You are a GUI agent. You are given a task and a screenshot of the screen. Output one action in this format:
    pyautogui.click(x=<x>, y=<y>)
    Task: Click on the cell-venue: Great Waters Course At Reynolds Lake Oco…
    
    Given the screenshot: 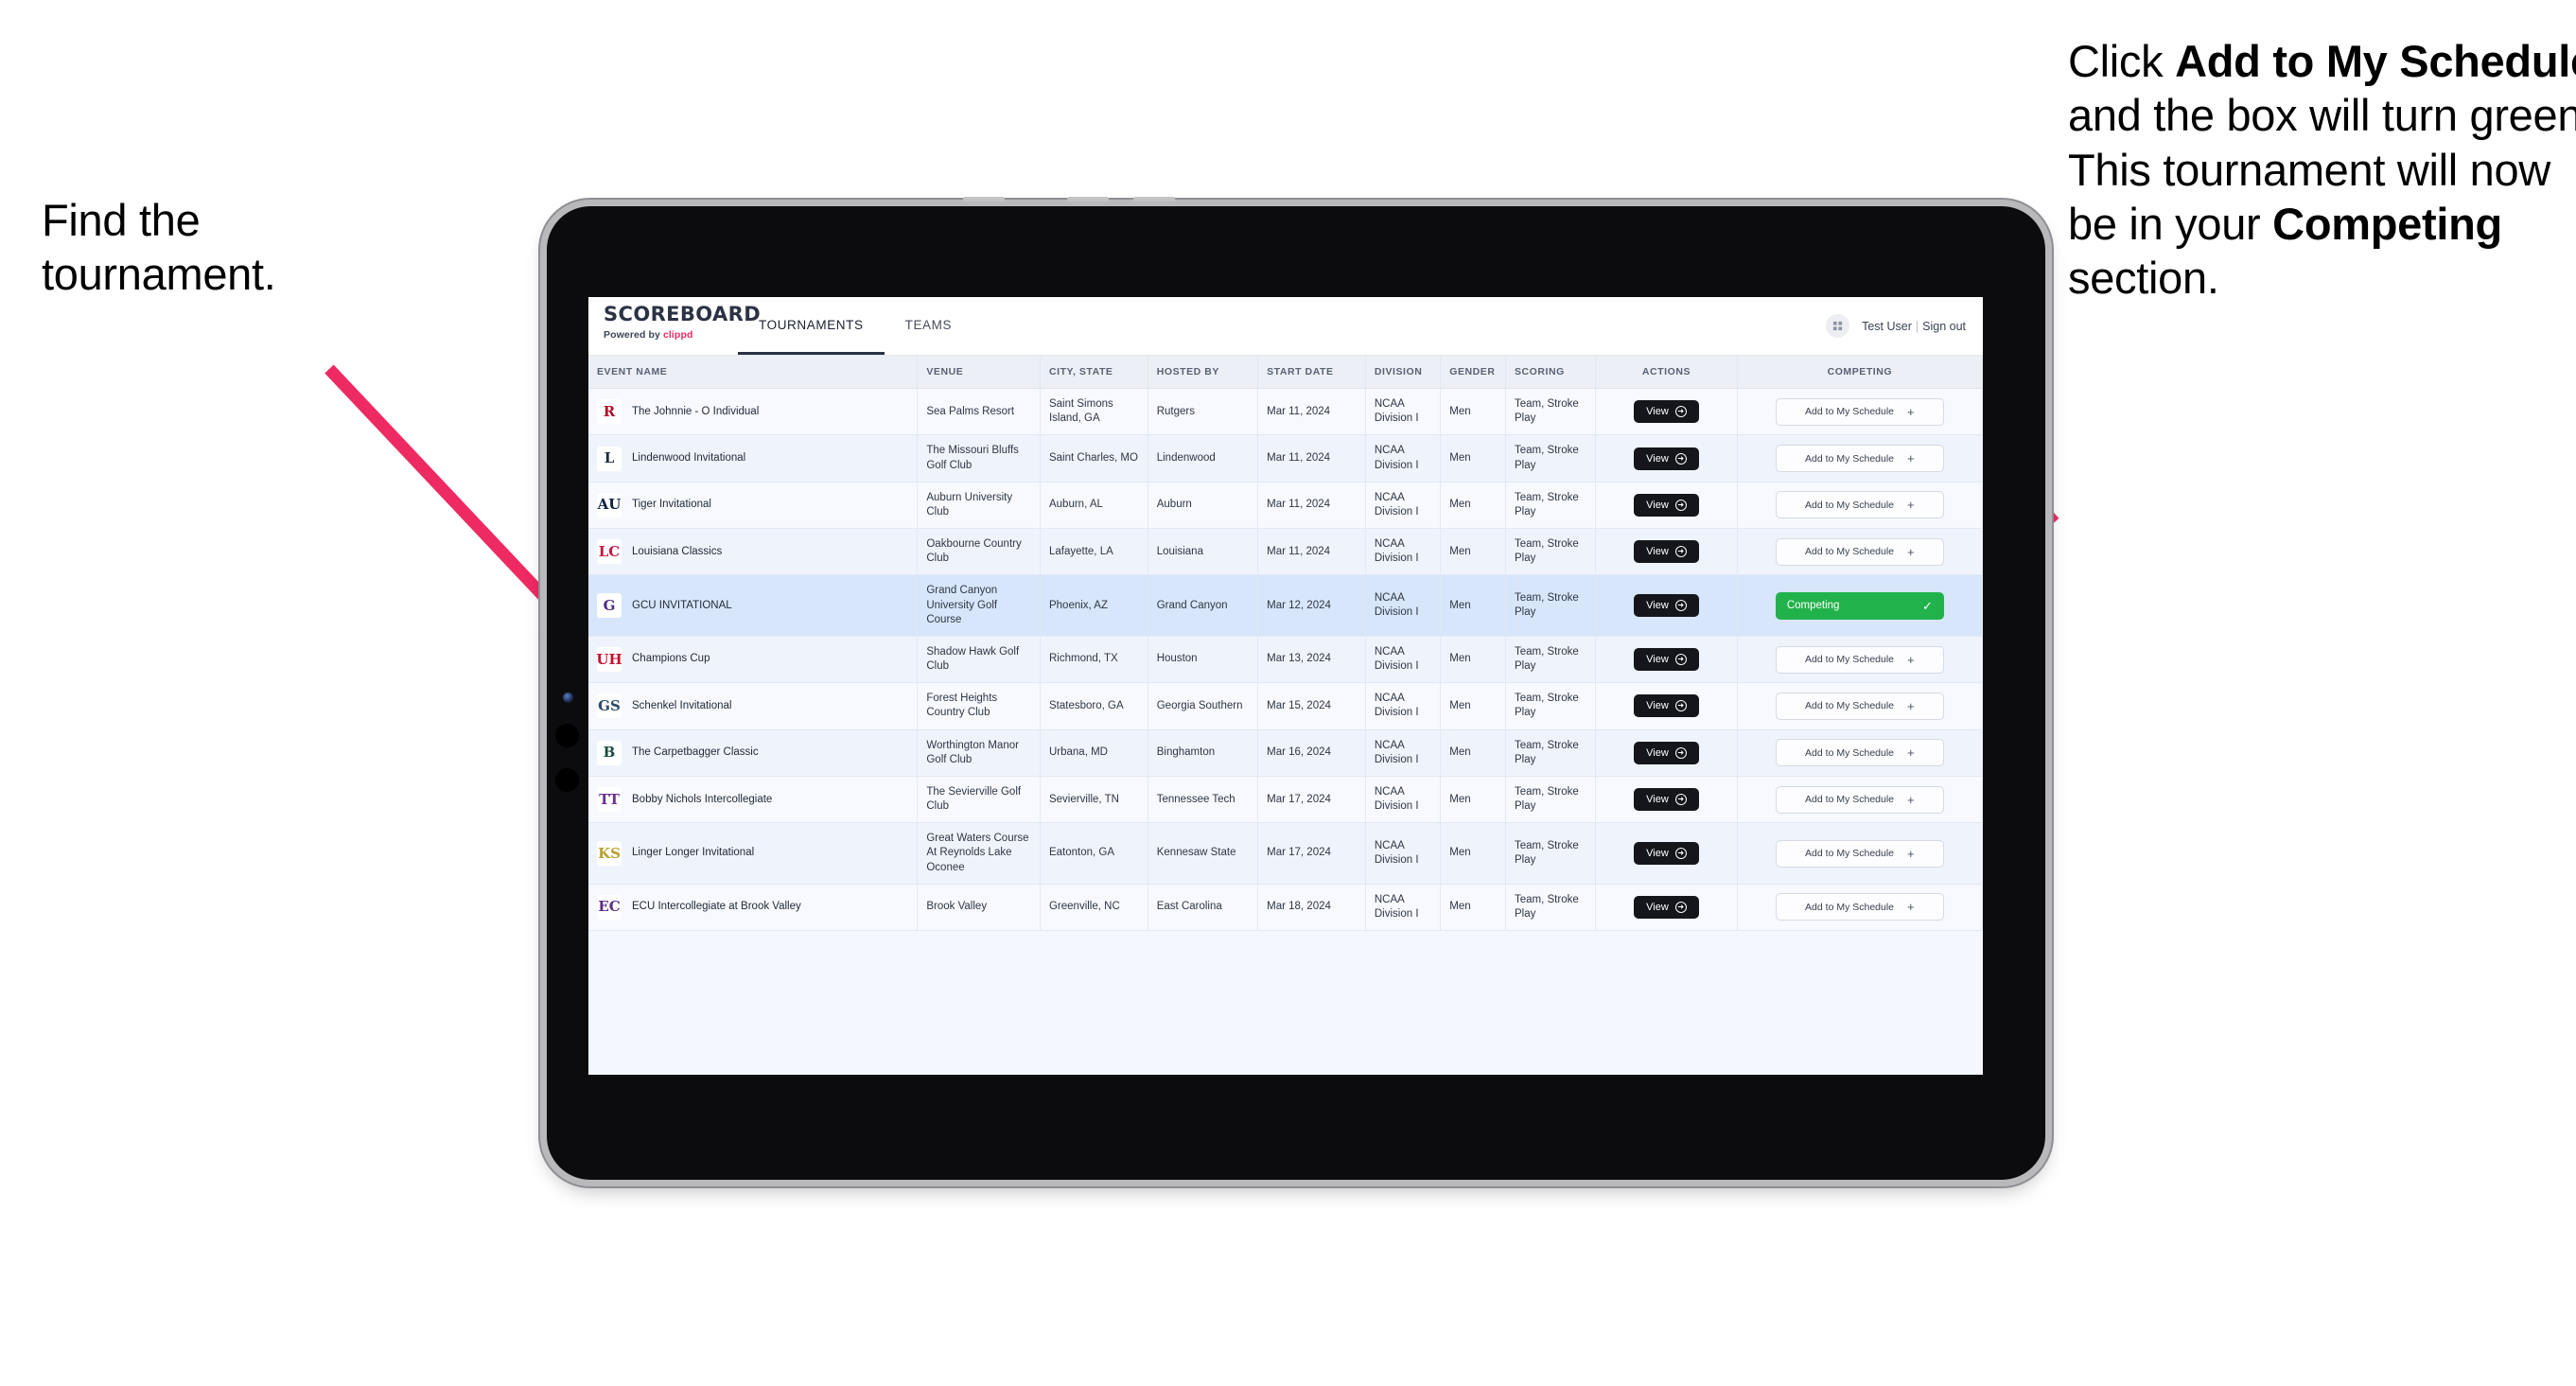 What is the action you would take?
    pyautogui.click(x=979, y=853)
    